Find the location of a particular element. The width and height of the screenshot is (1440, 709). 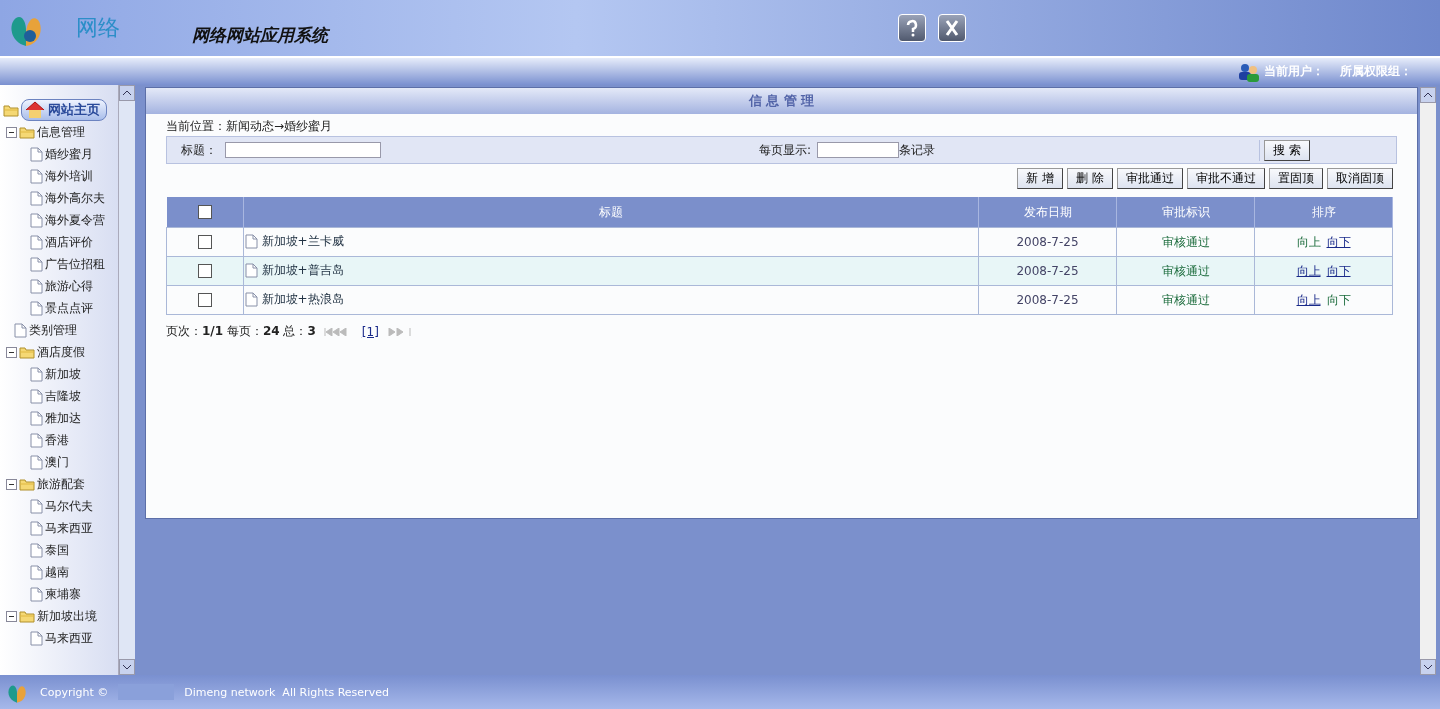

close-icon is located at coordinates (952, 28).